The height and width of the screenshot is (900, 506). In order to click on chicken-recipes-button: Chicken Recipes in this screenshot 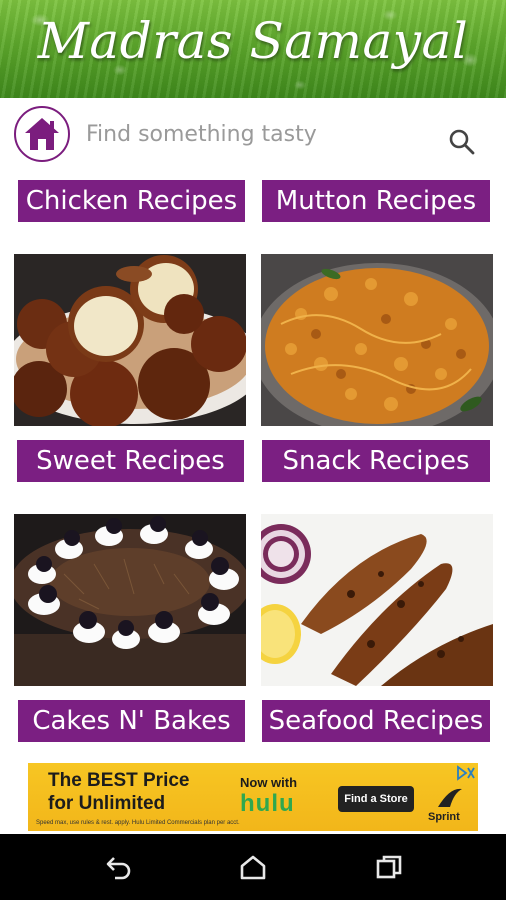, I will do `click(131, 201)`.